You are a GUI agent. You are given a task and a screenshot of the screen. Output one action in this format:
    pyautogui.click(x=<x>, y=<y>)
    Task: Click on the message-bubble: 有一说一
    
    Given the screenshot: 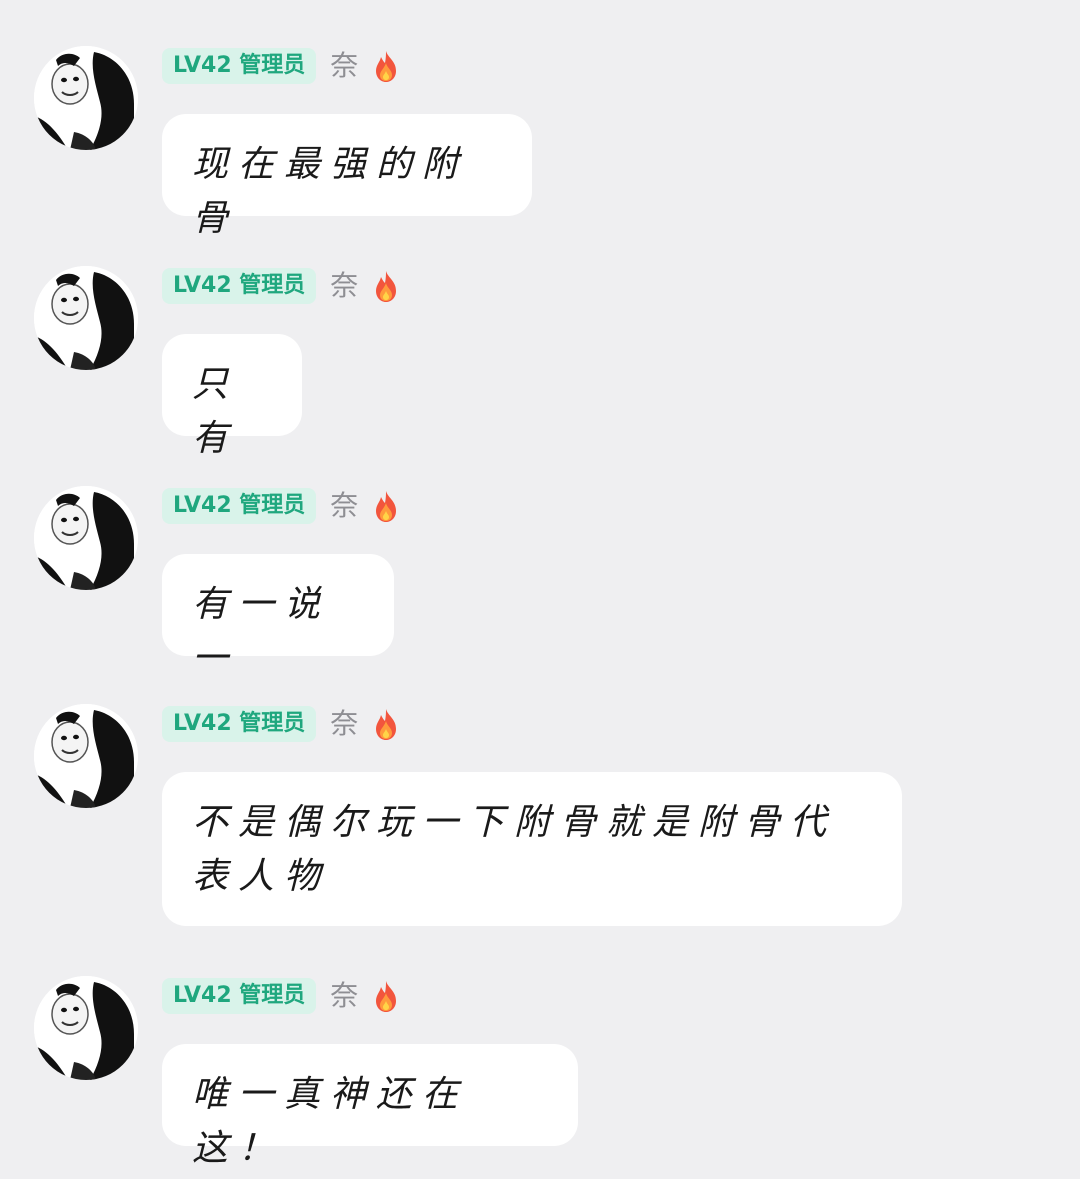 What is the action you would take?
    pyautogui.click(x=278, y=616)
    